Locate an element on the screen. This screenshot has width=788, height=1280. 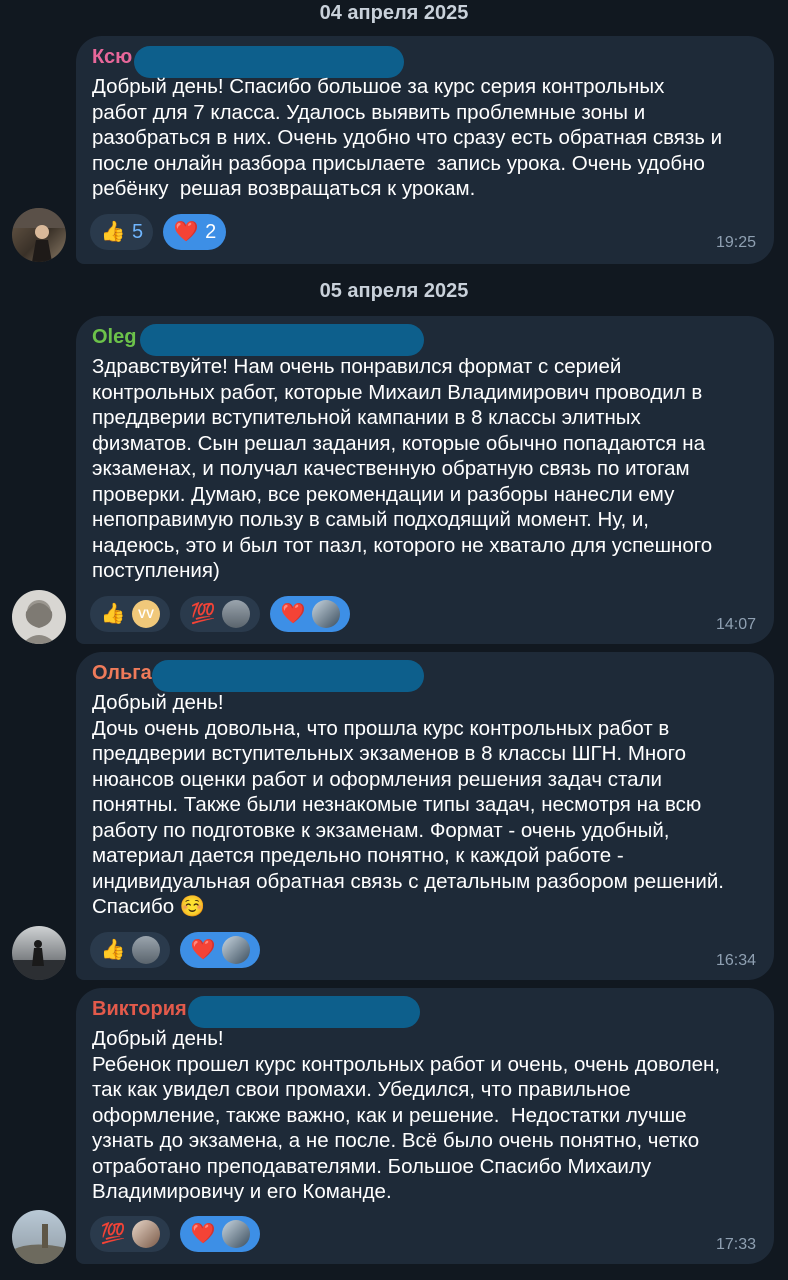
reaction-heart: ❤️ 2 is located at coordinates (195, 232).